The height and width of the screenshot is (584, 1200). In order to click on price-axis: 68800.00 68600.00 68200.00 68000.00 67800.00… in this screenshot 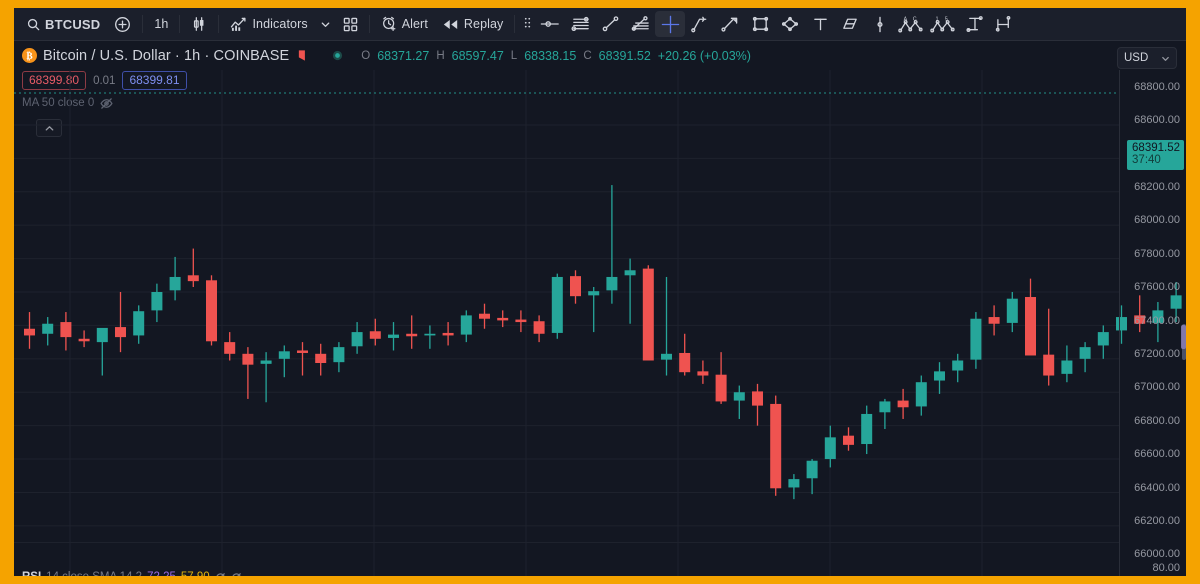, I will do `click(1152, 323)`.